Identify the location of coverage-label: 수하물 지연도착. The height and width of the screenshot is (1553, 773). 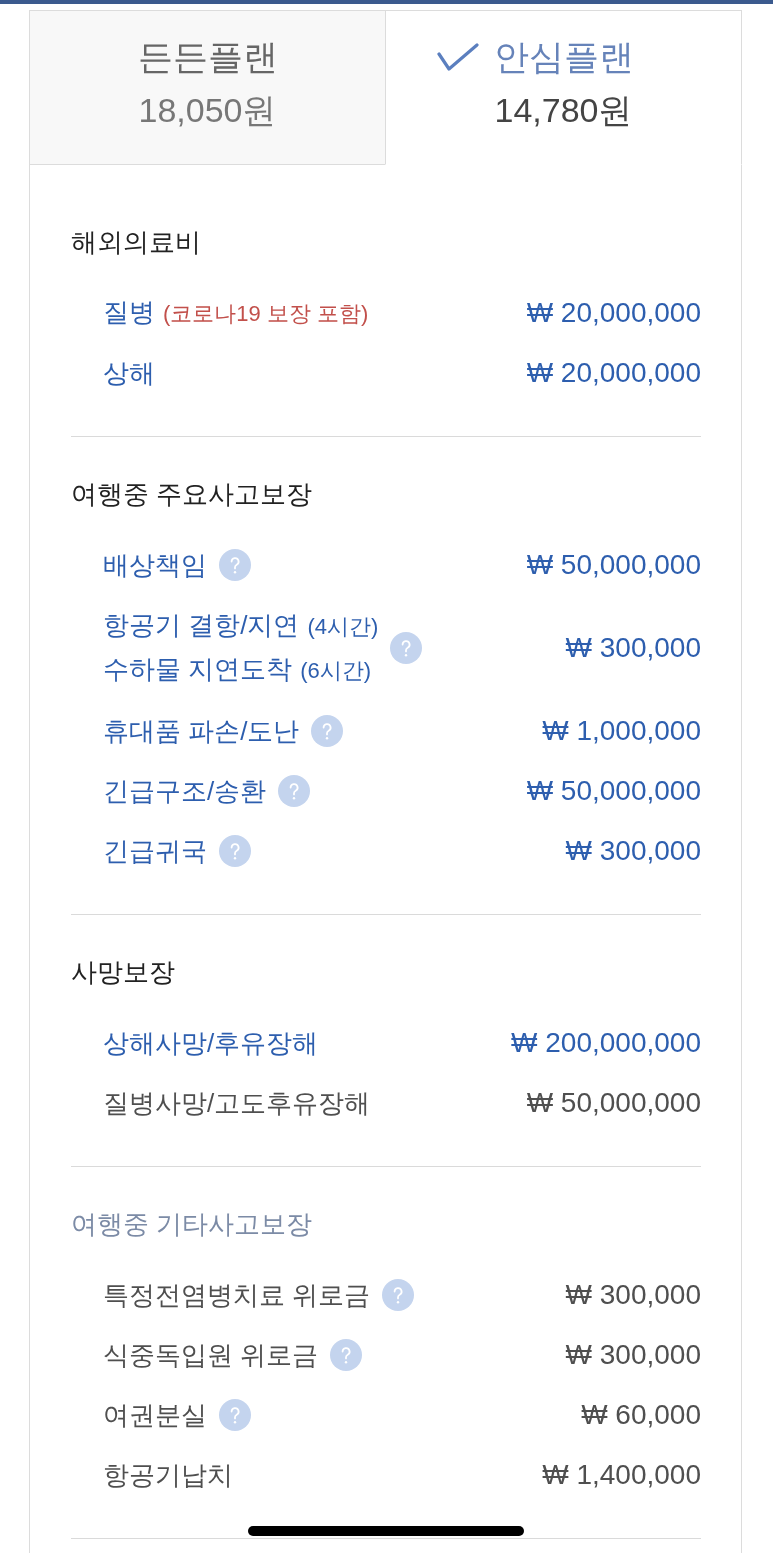
(198, 669).